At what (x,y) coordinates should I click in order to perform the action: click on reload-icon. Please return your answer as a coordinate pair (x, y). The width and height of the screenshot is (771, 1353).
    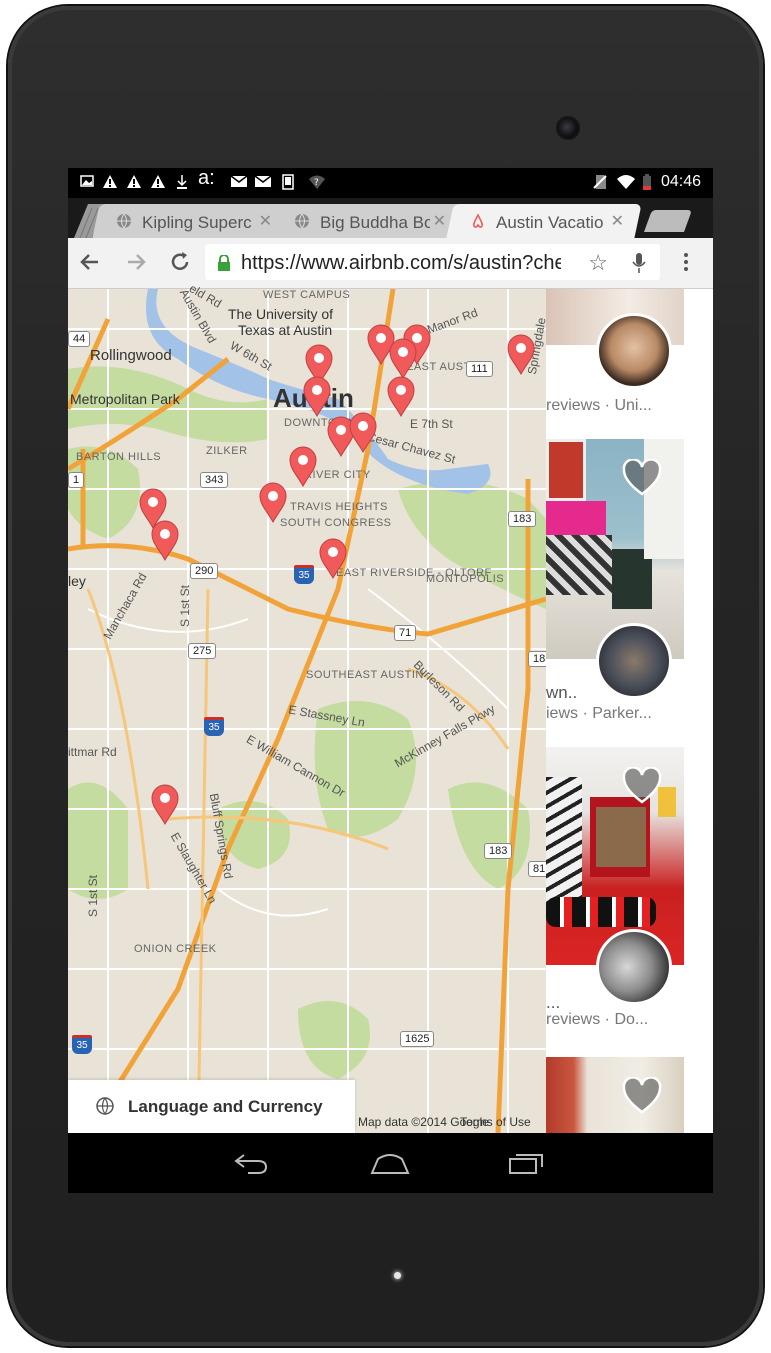
    Looking at the image, I should click on (180, 262).